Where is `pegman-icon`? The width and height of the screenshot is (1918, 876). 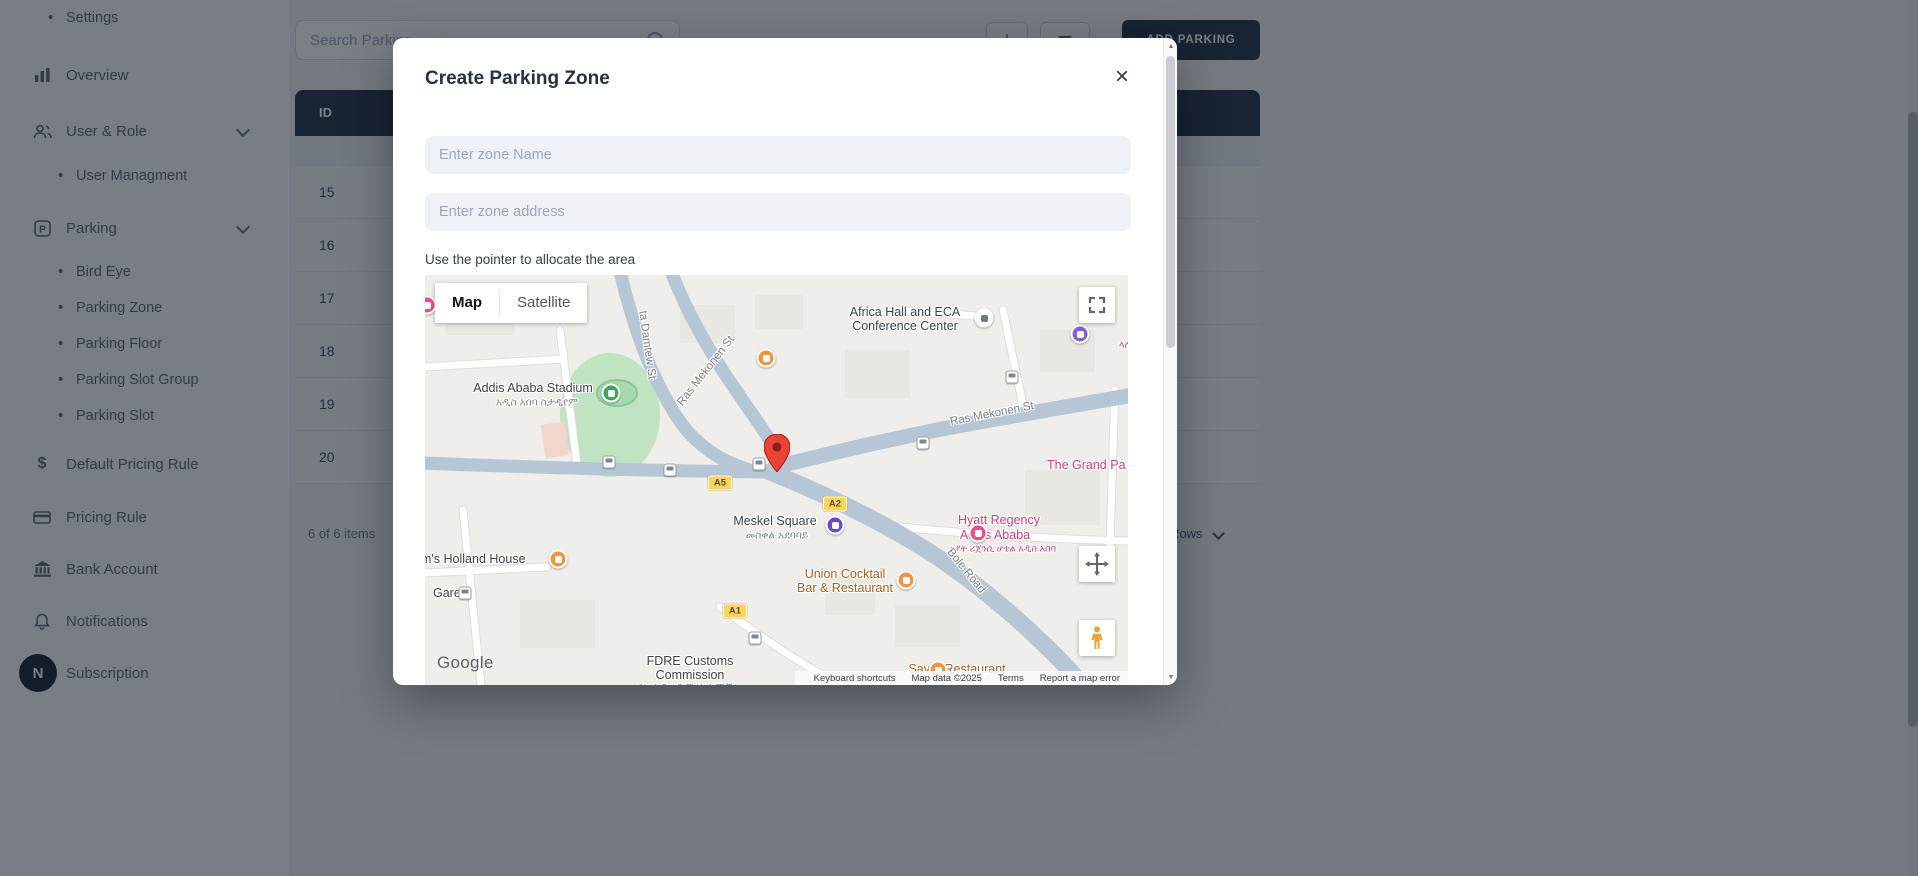
pegman-icon is located at coordinates (1097, 637).